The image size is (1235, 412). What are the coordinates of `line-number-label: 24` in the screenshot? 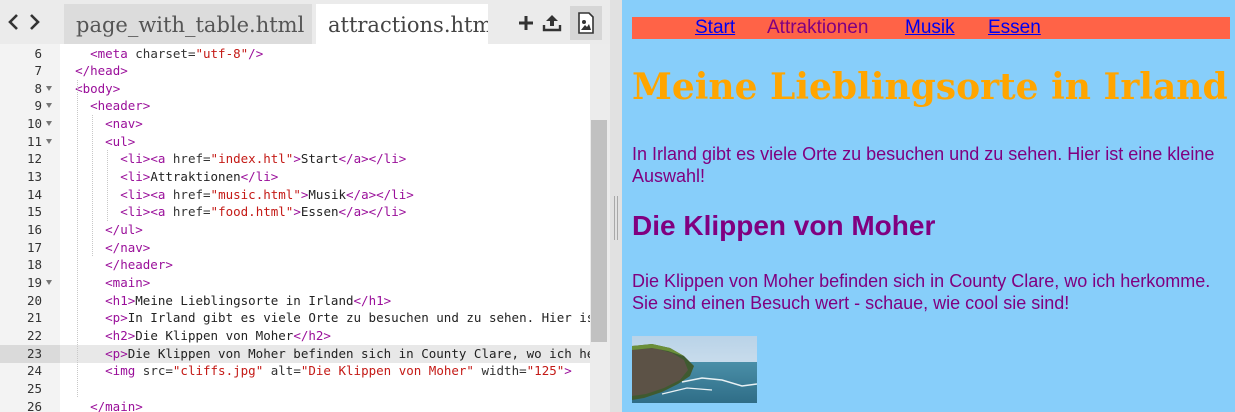 It's located at (34, 371).